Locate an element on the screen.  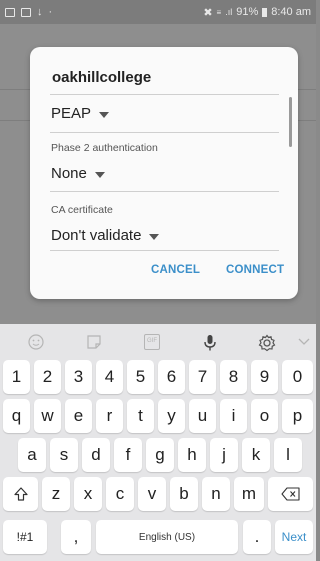
period-key: . is located at coordinates (257, 537).